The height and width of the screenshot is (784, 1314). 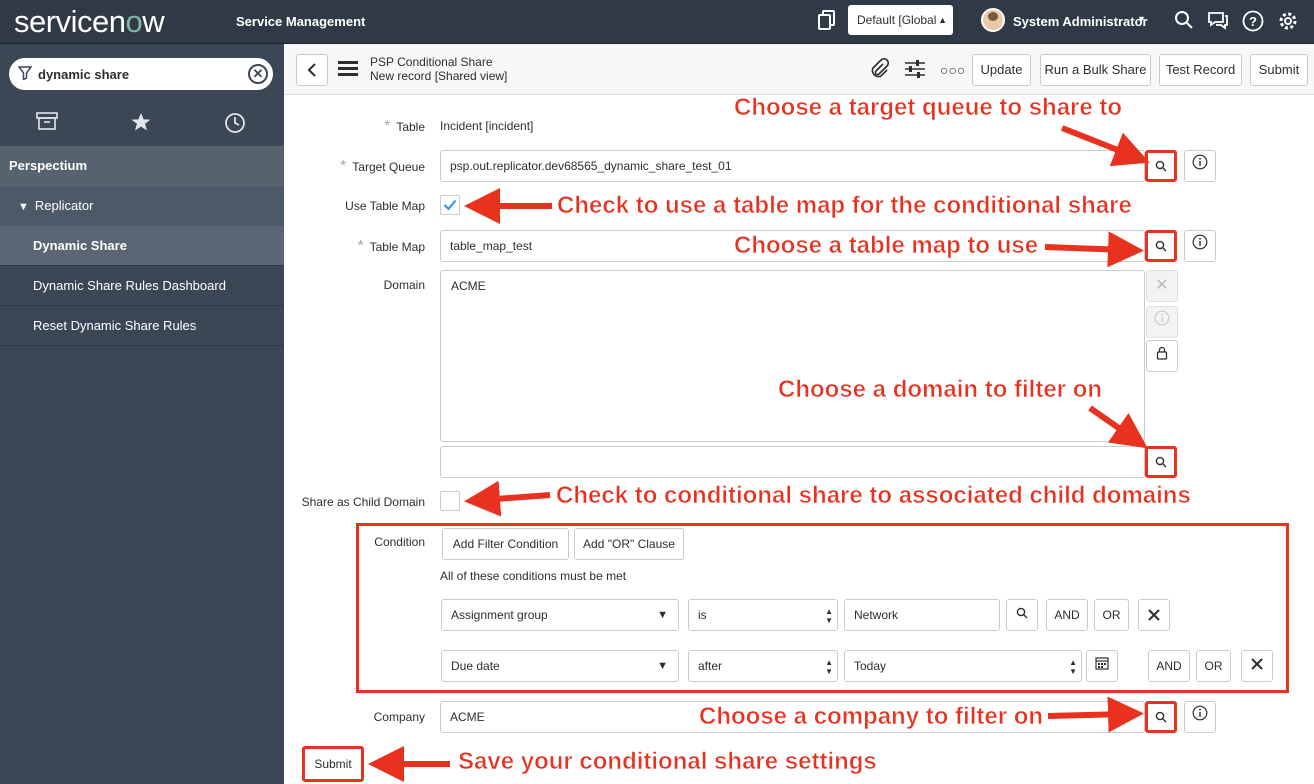 I want to click on annotation-table-map: Choose a table map to use, so click(x=886, y=246).